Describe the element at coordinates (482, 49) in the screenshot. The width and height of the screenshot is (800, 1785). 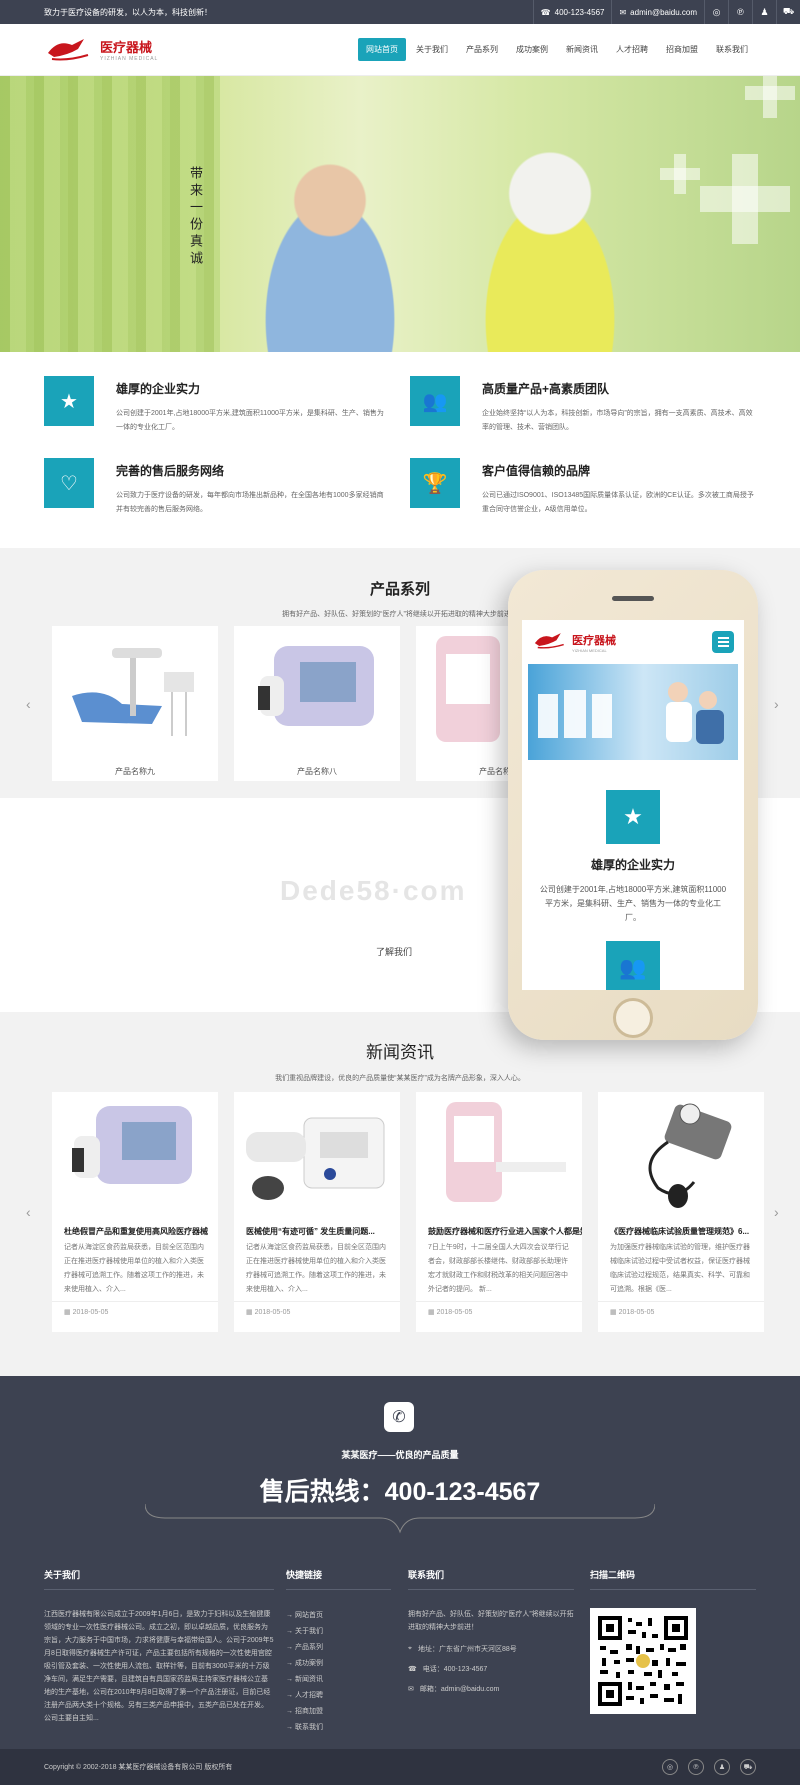
I see `nav-products: 产品系列` at that location.